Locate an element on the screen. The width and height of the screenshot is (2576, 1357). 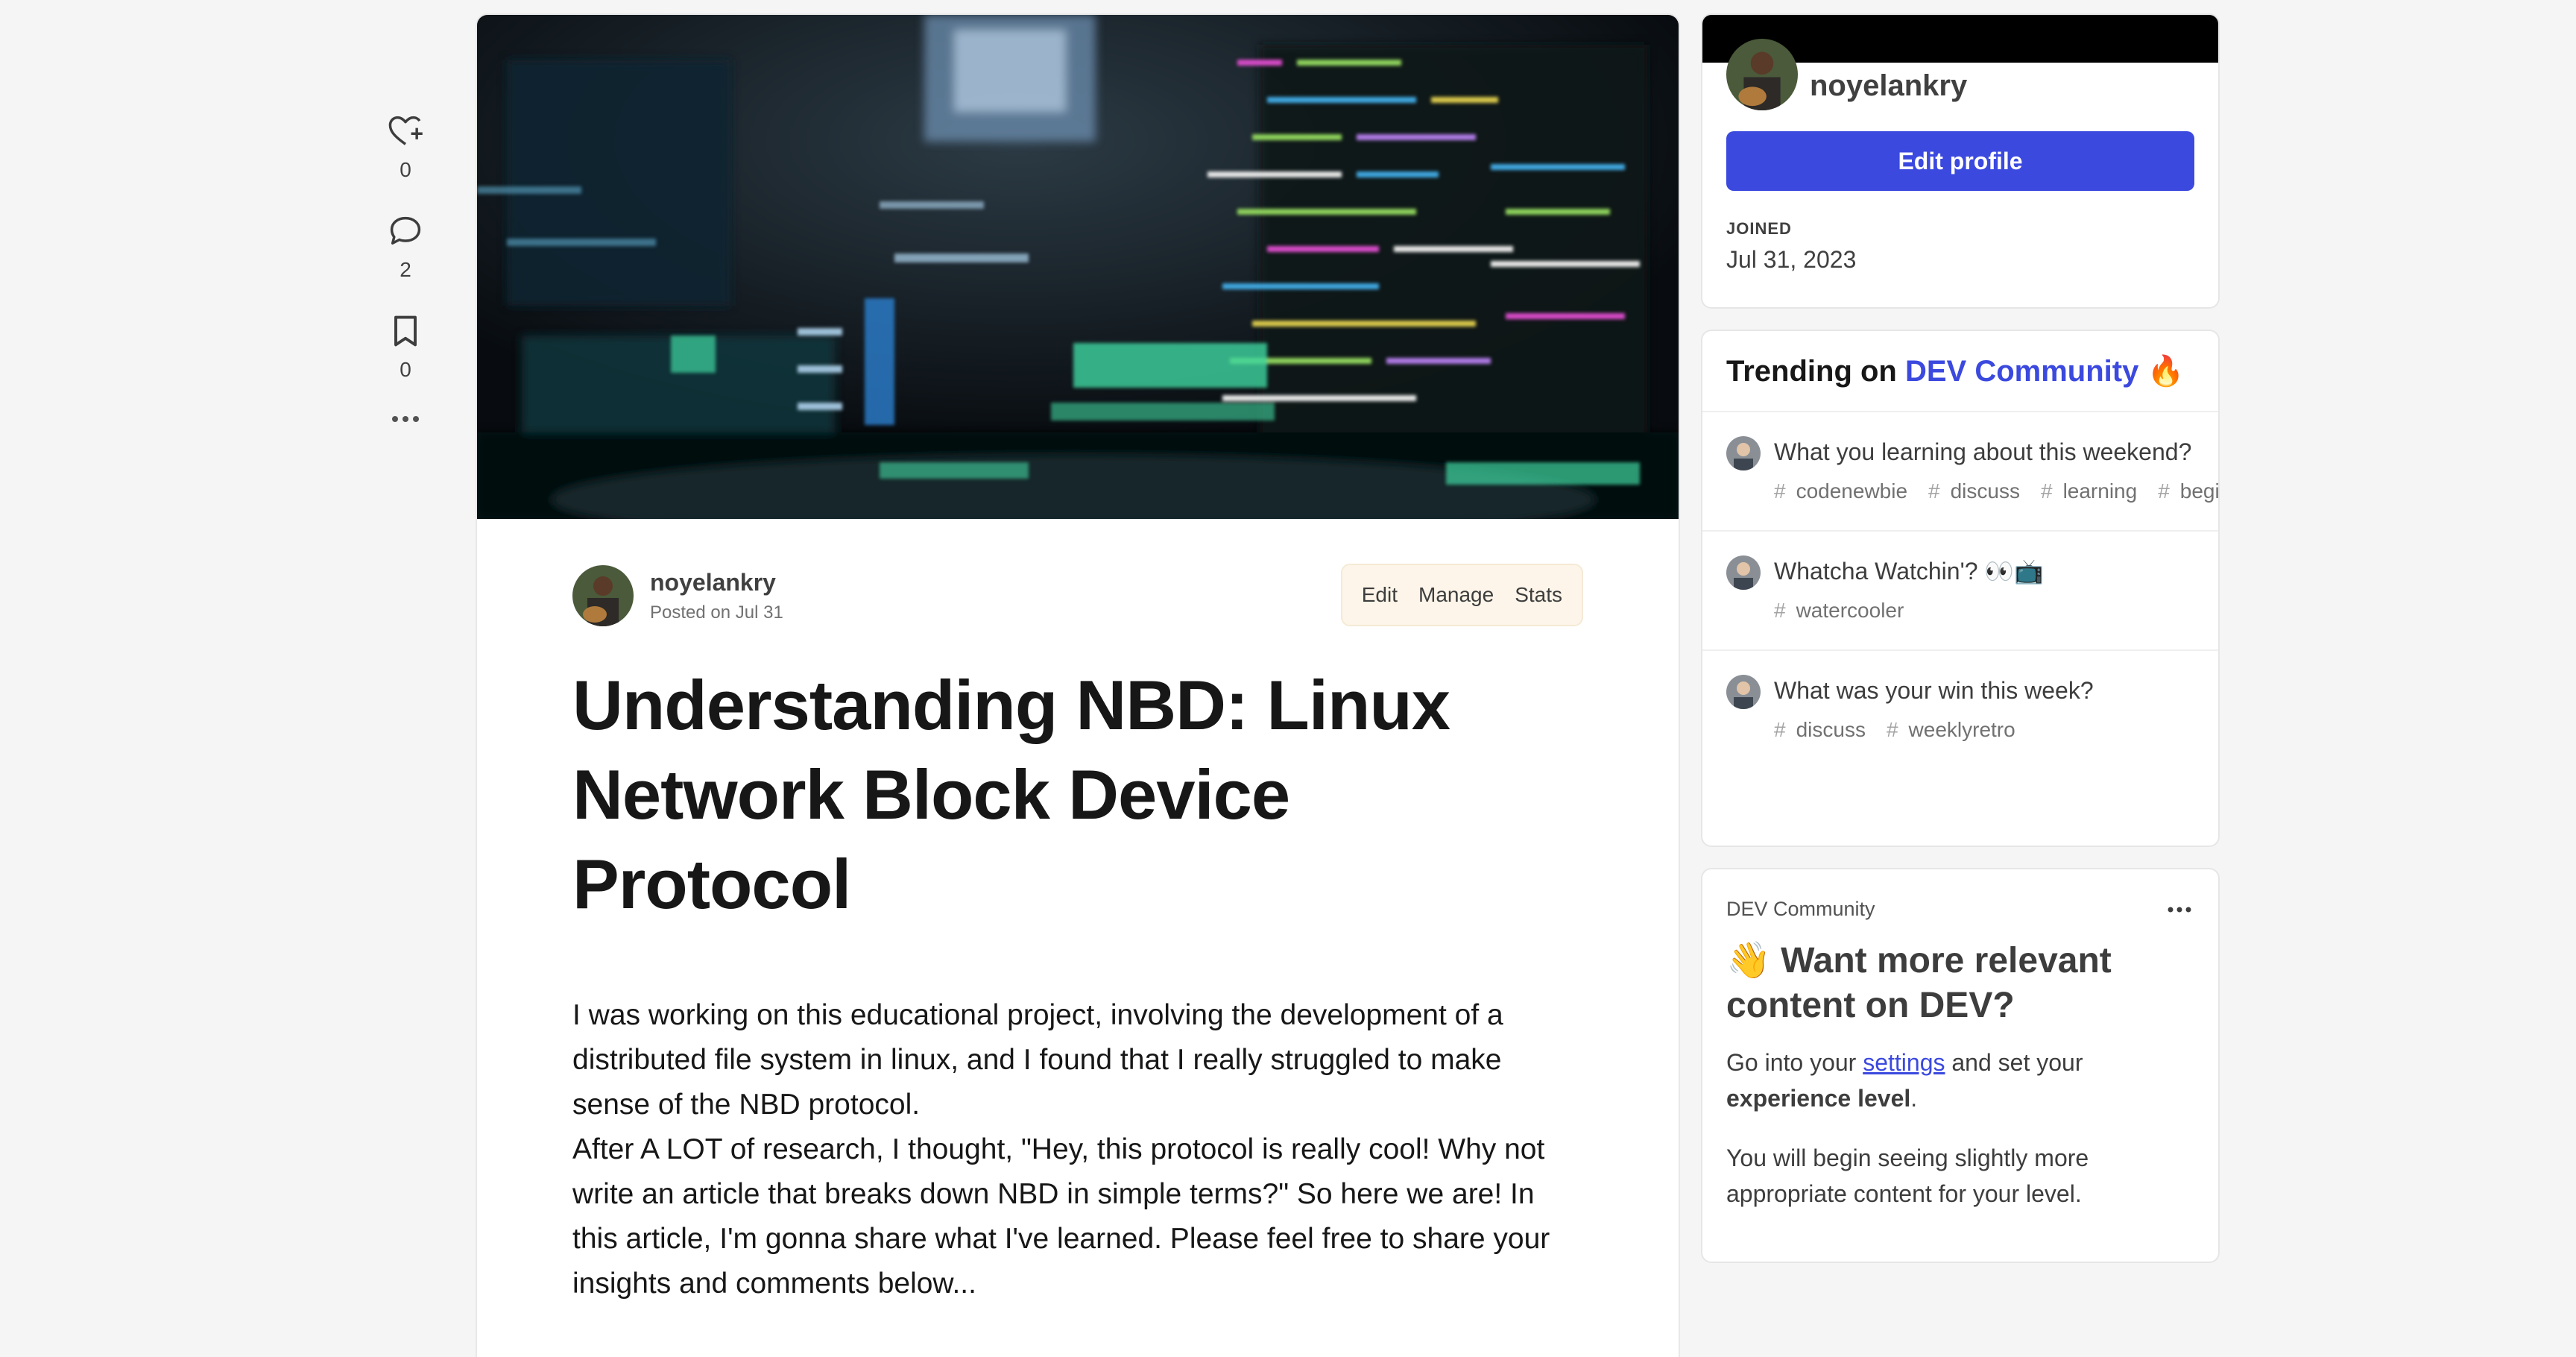
trending-brand-link: DEV Community is located at coordinates (2021, 371).